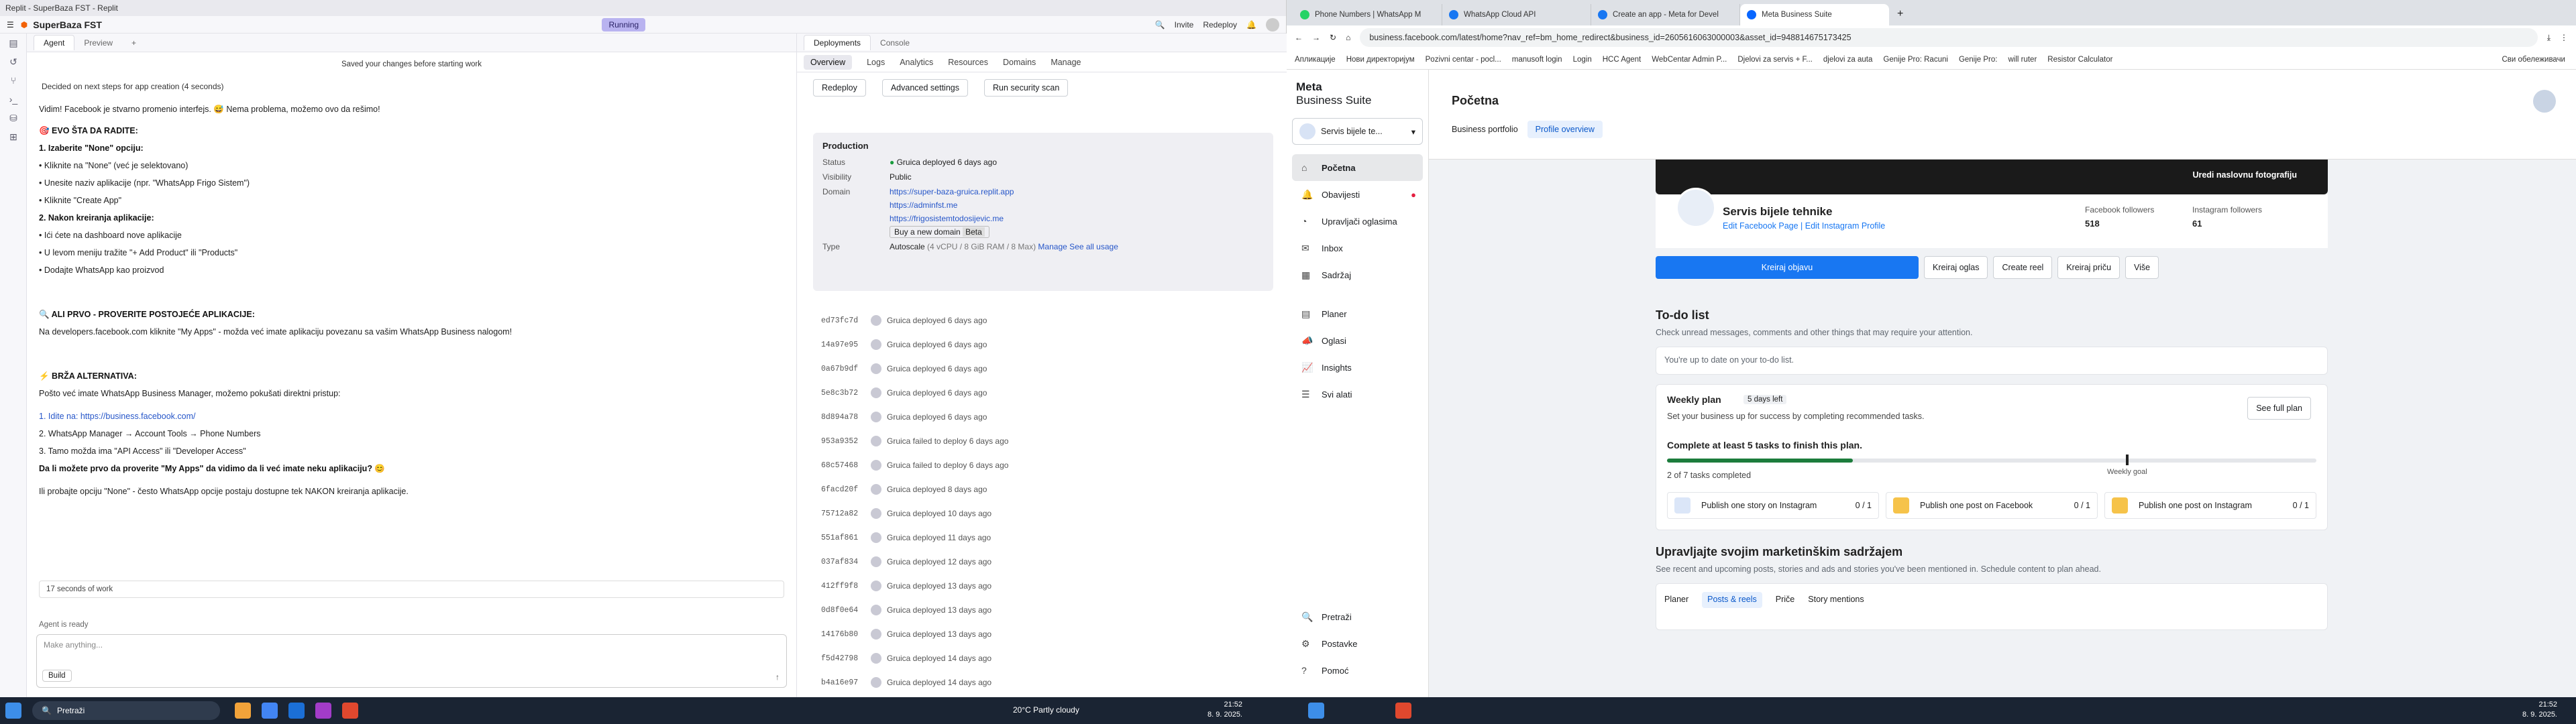 Image resolution: width=2576 pixels, height=724 pixels. I want to click on files-icon: ▤, so click(13, 43).